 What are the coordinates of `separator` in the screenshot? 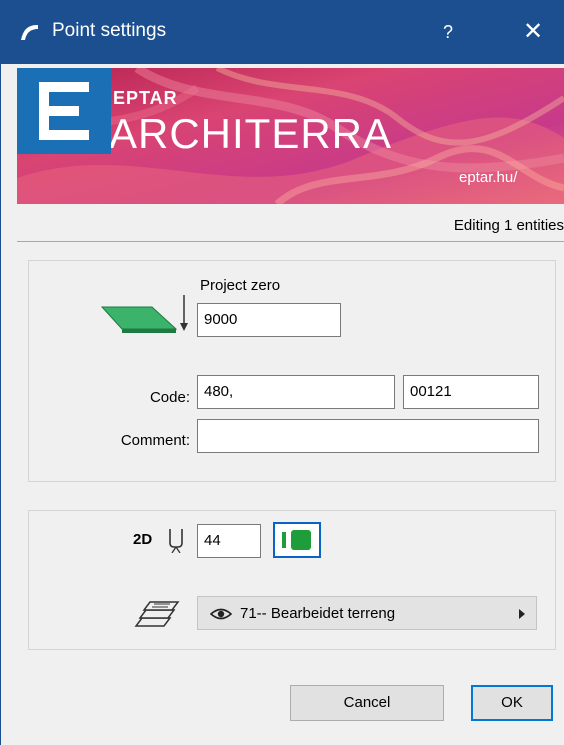 It's located at (290, 241).